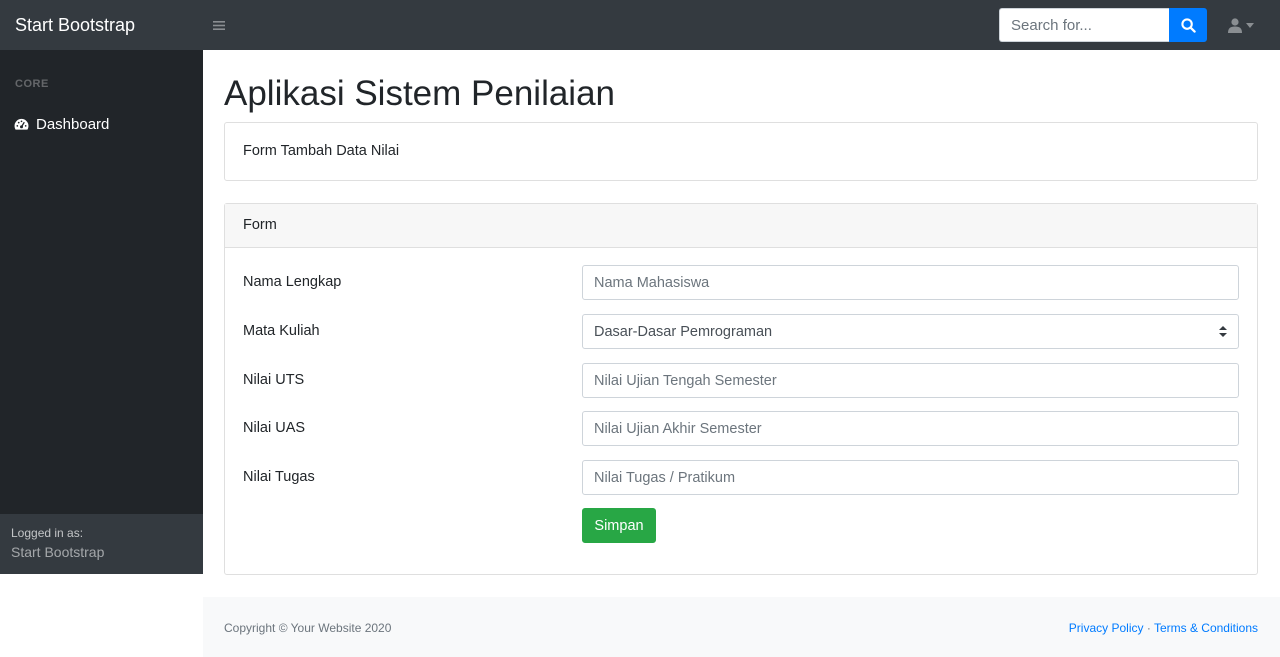  I want to click on form-row-uts: Nilai UTS, so click(741, 380).